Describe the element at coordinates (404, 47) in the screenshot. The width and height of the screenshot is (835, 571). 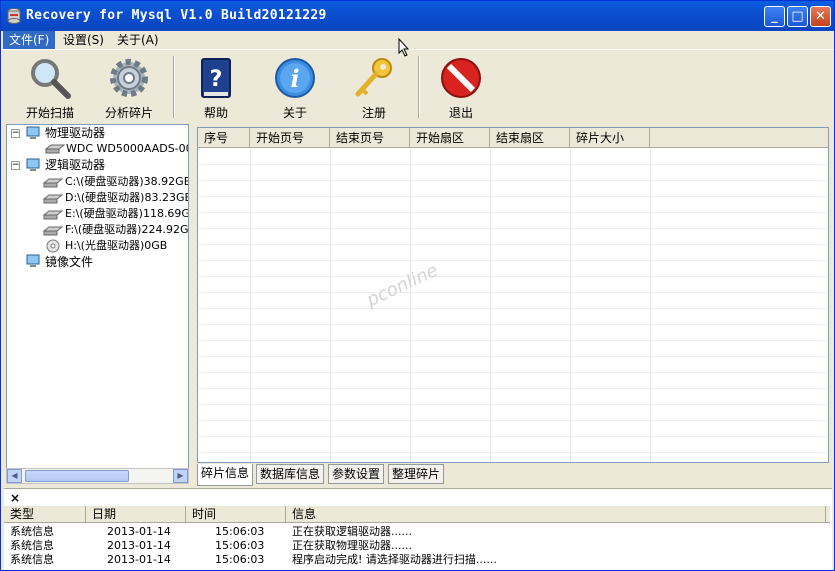
I see `mouse-cursor-icon` at that location.